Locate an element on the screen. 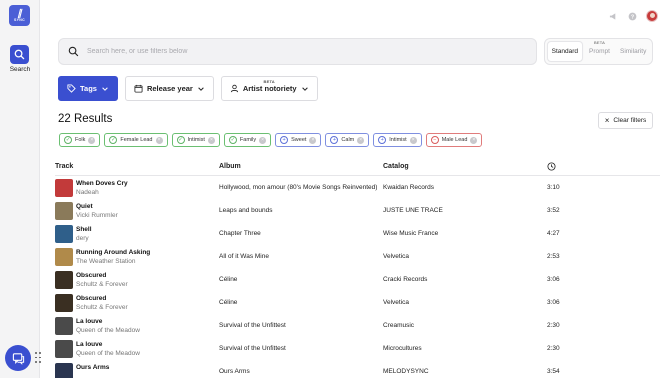 The height and width of the screenshot is (378, 670). tag-chip-label: Family is located at coordinates (248, 140).